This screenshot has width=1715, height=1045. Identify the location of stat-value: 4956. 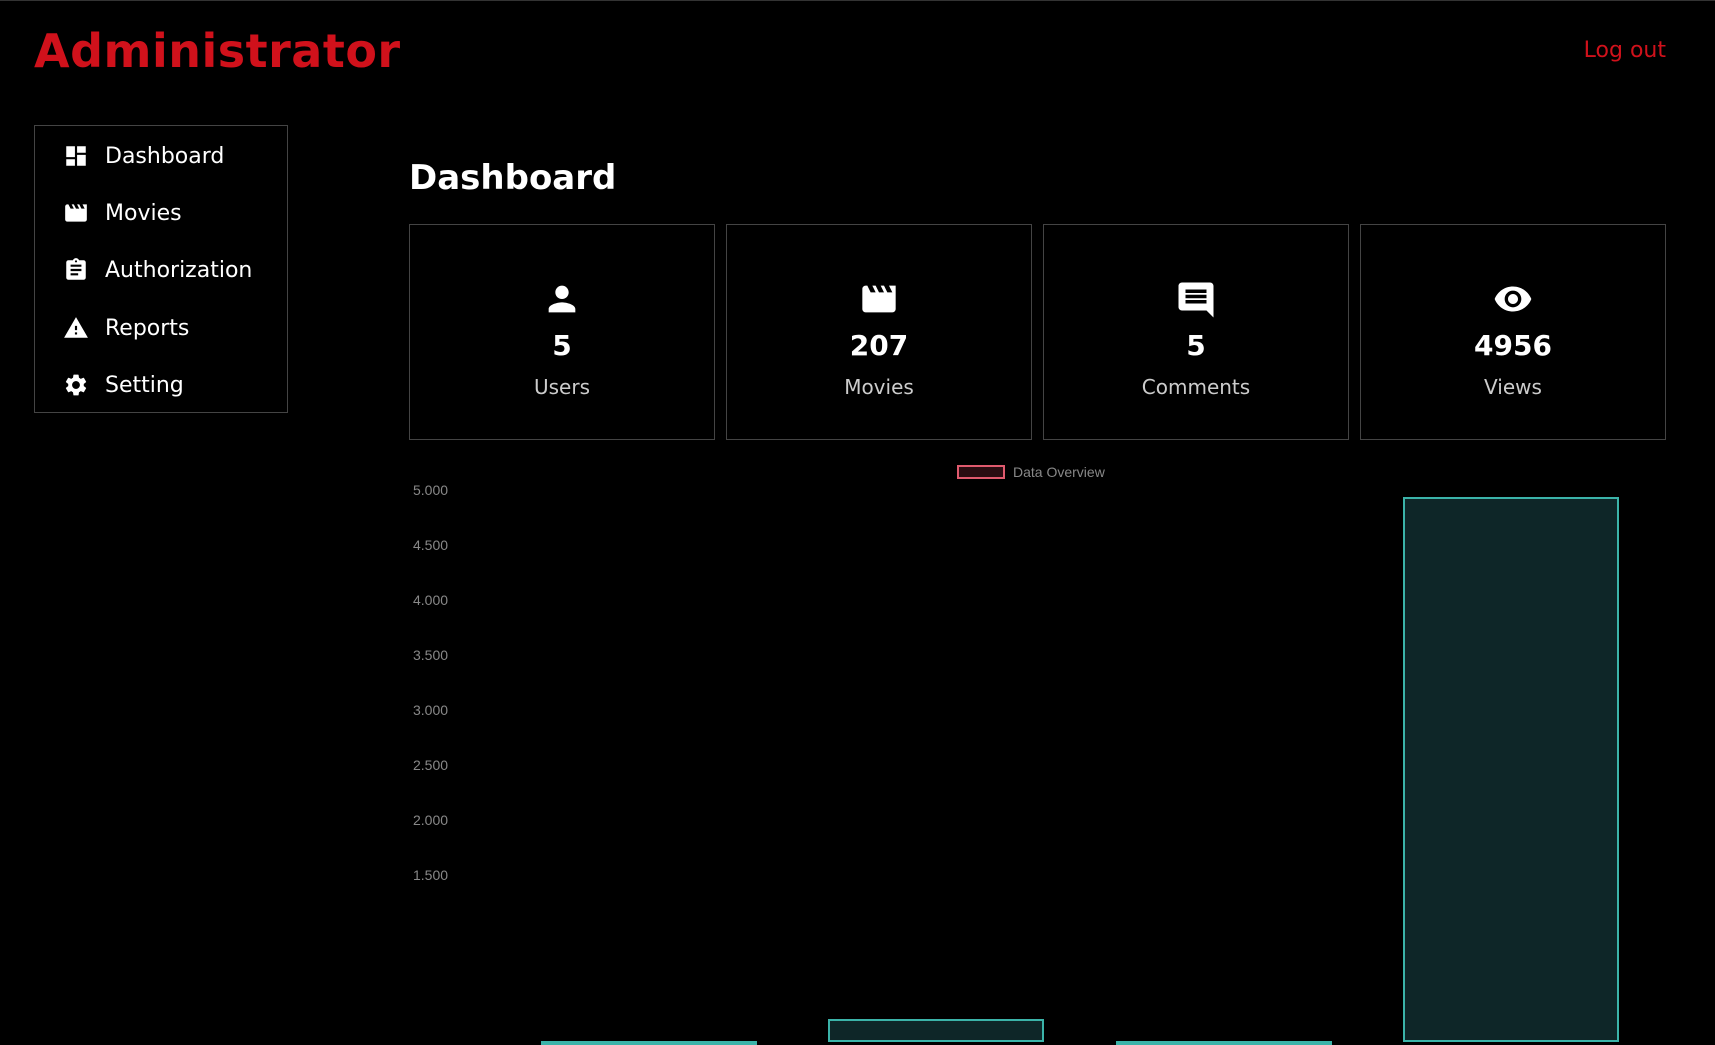
(1513, 345).